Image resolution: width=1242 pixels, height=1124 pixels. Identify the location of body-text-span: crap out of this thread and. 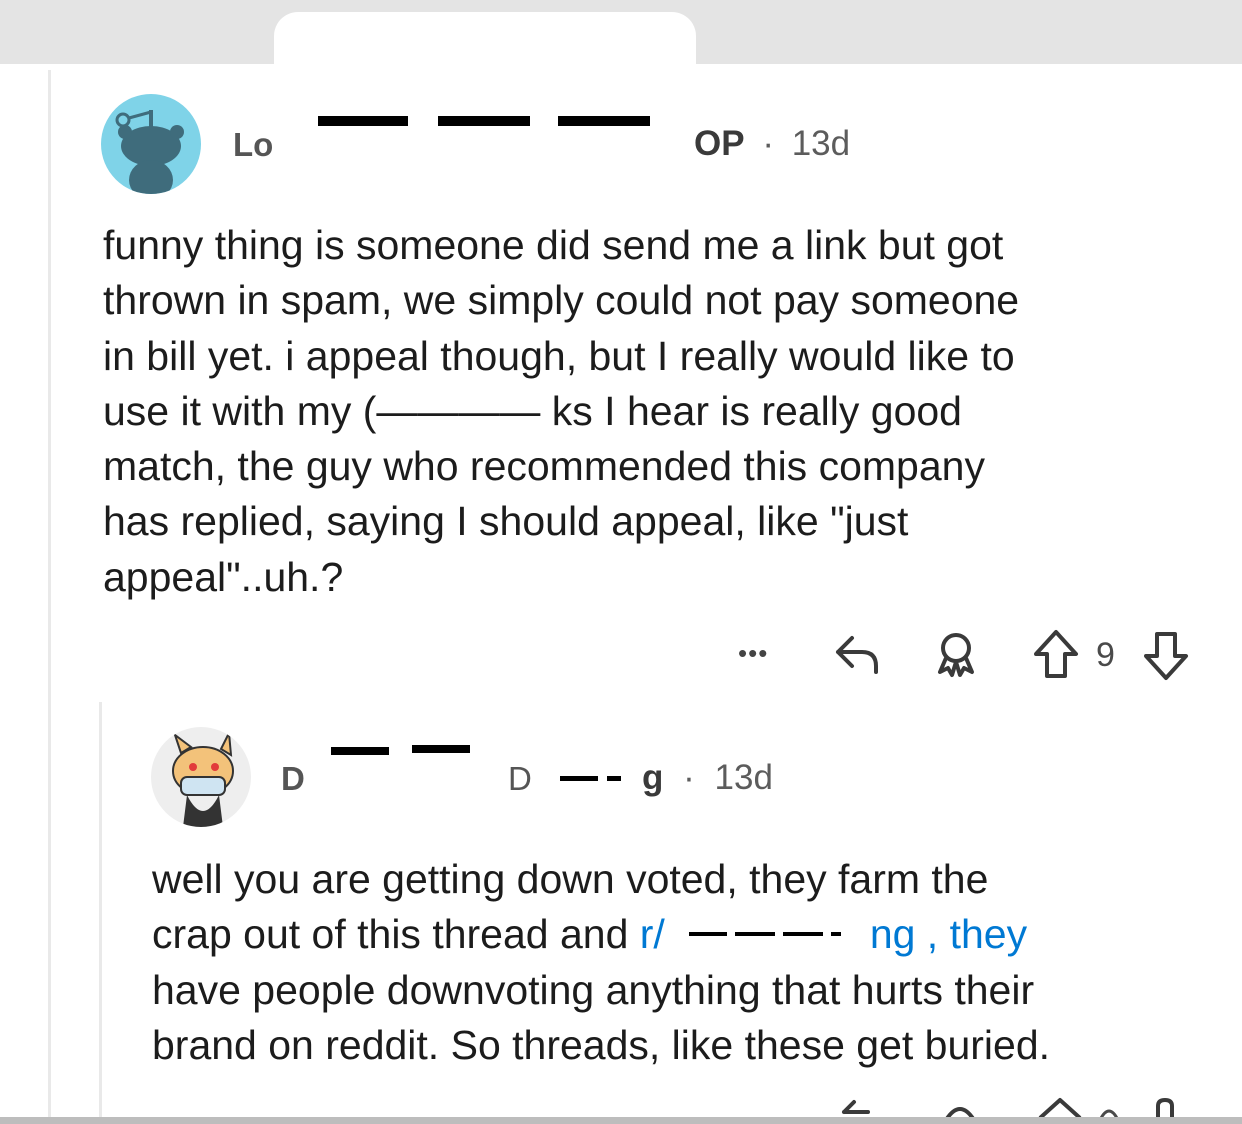
(396, 934).